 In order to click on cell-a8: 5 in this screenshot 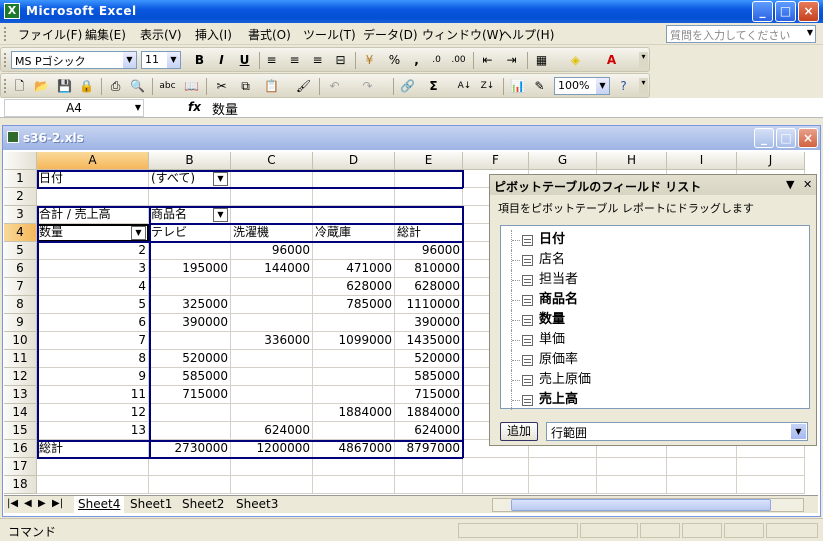, I will do `click(93, 305)`.